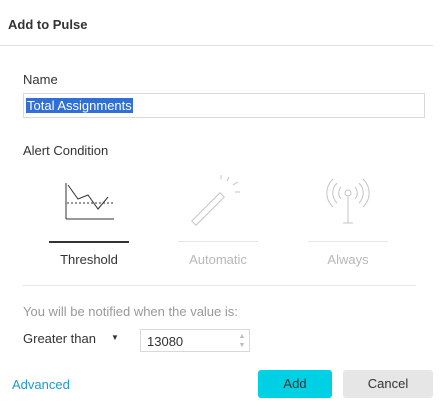  Describe the element at coordinates (195, 340) in the screenshot. I see `threshold-value-input: 13080 ▲ ▼` at that location.